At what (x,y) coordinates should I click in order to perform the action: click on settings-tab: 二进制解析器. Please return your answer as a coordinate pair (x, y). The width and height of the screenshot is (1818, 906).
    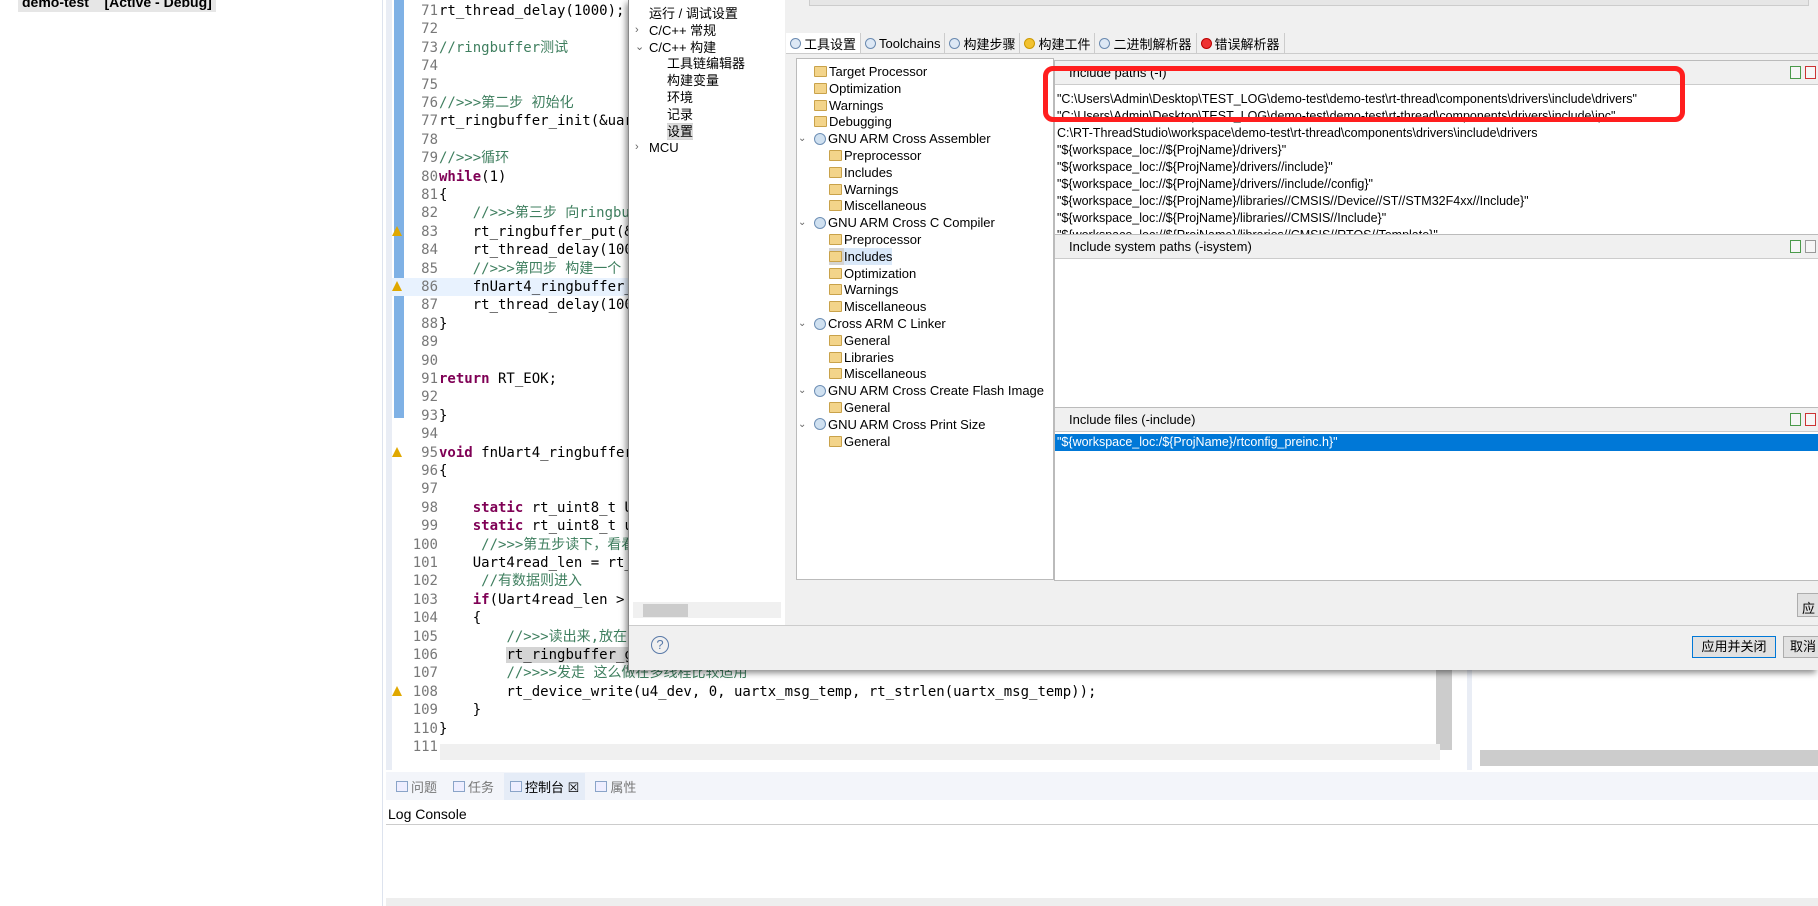
    Looking at the image, I should click on (1146, 43).